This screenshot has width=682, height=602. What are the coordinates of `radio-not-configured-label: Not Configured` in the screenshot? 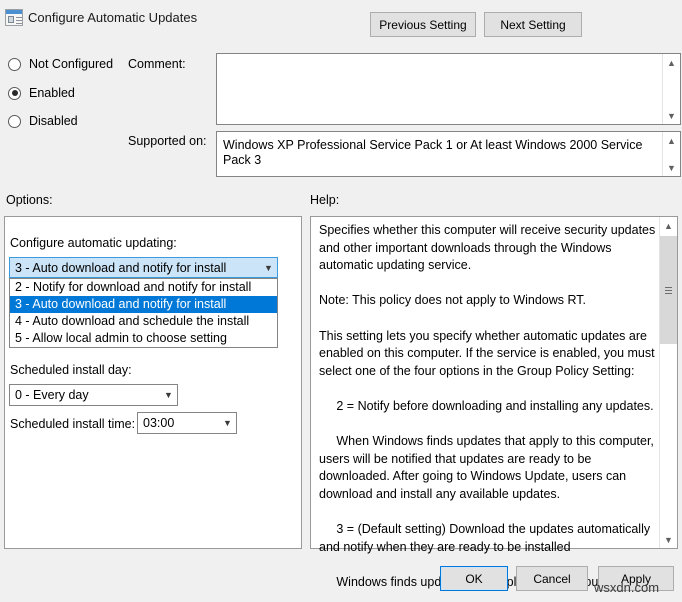 It's located at (71, 64).